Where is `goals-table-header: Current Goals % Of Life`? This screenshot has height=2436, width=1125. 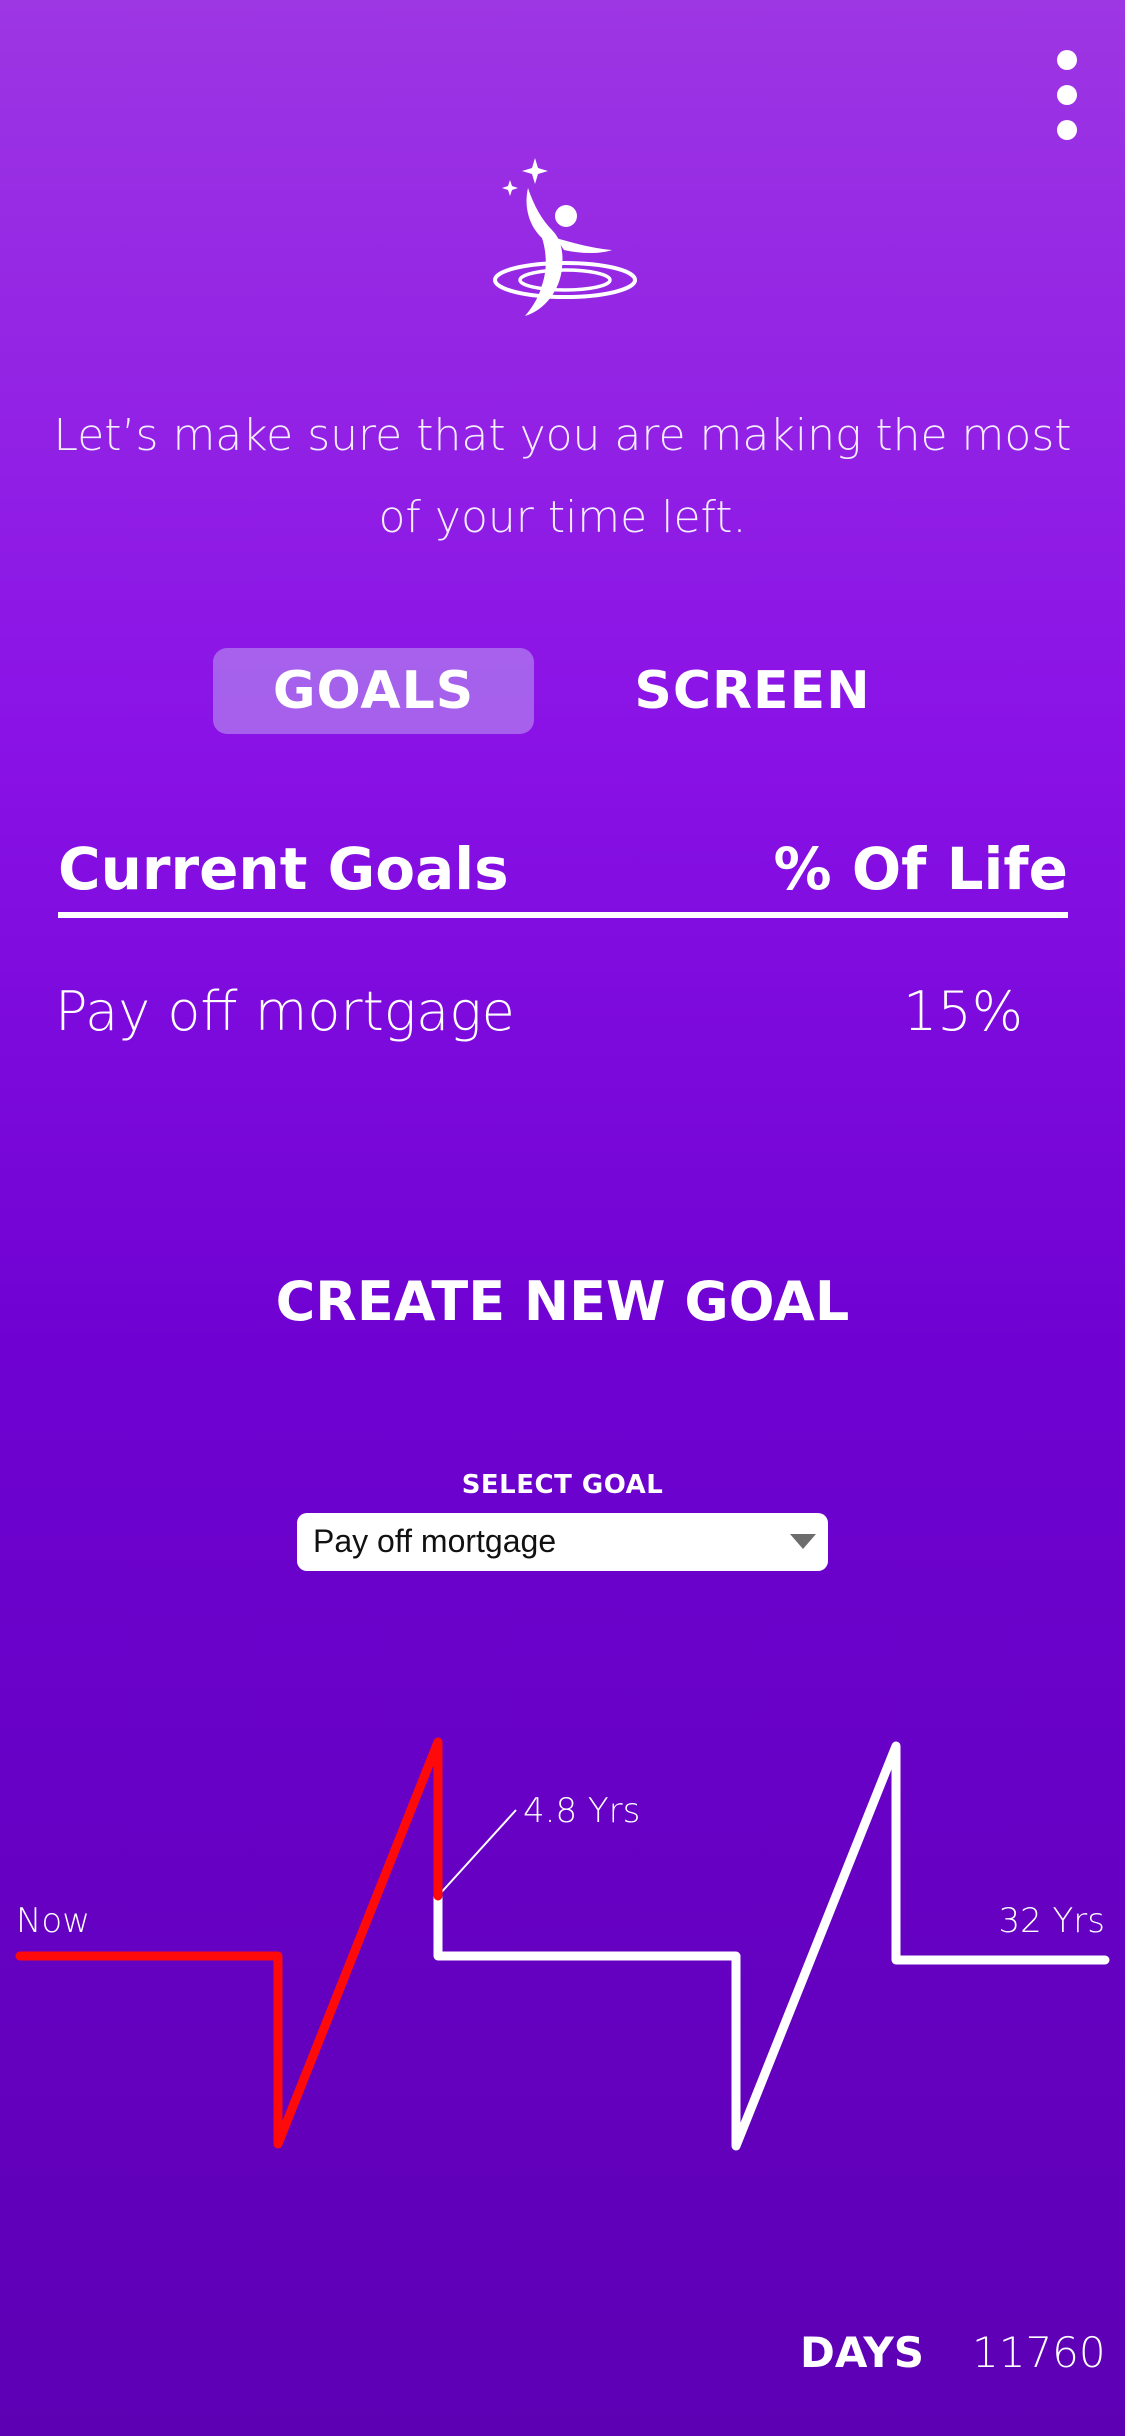 goals-table-header: Current Goals % Of Life is located at coordinates (563, 876).